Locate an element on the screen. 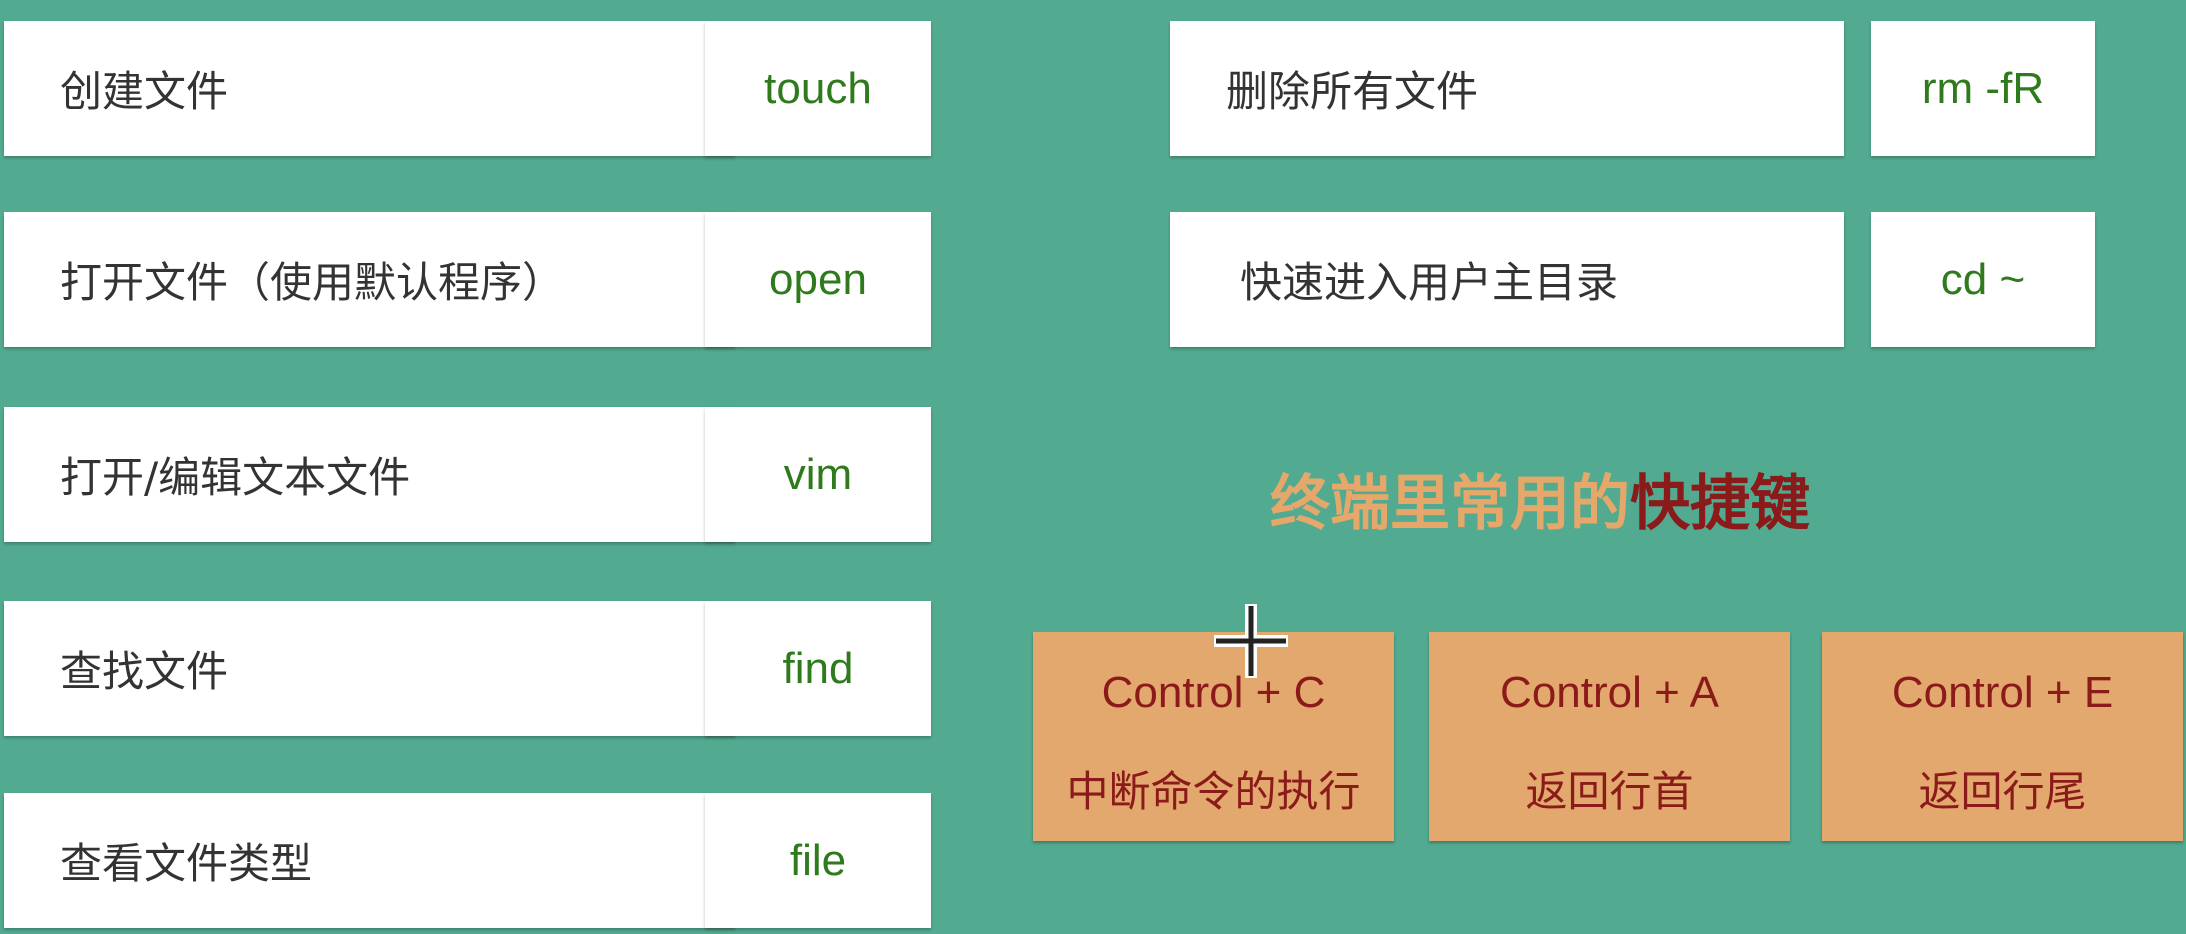 This screenshot has height=934, width=2186. command-desc-edit-text: 打开/编辑文本文件 is located at coordinates (369, 474).